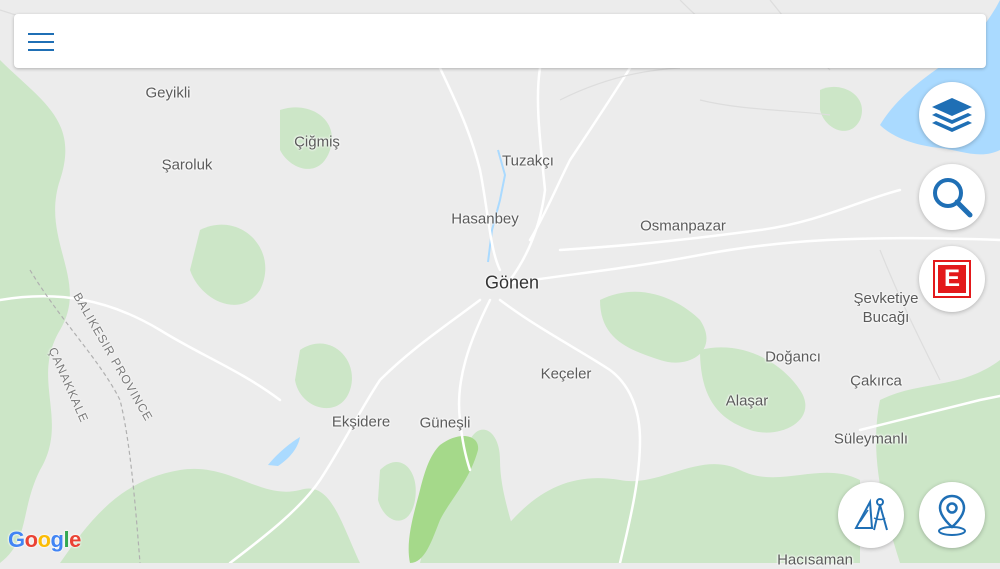  I want to click on place-label-hasanbey: Hasanbey, so click(485, 219).